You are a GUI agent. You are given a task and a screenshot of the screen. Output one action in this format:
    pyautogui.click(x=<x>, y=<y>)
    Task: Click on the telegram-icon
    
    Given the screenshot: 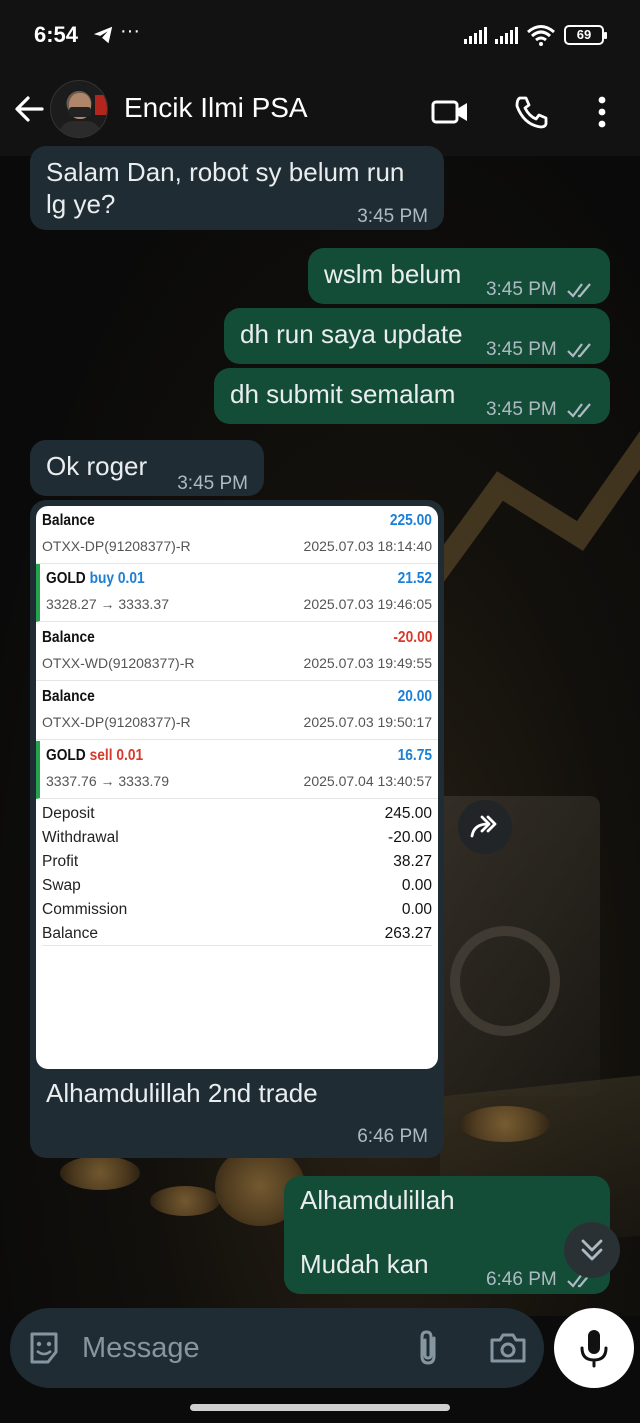 What is the action you would take?
    pyautogui.click(x=103, y=35)
    